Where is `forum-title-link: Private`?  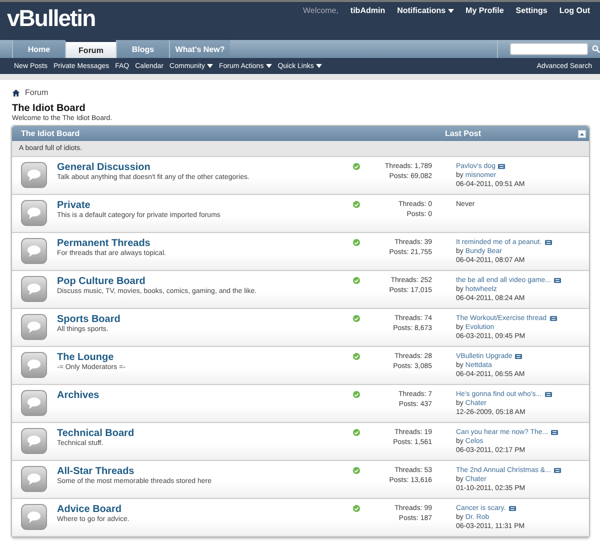
forum-title-link: Private is located at coordinates (205, 205).